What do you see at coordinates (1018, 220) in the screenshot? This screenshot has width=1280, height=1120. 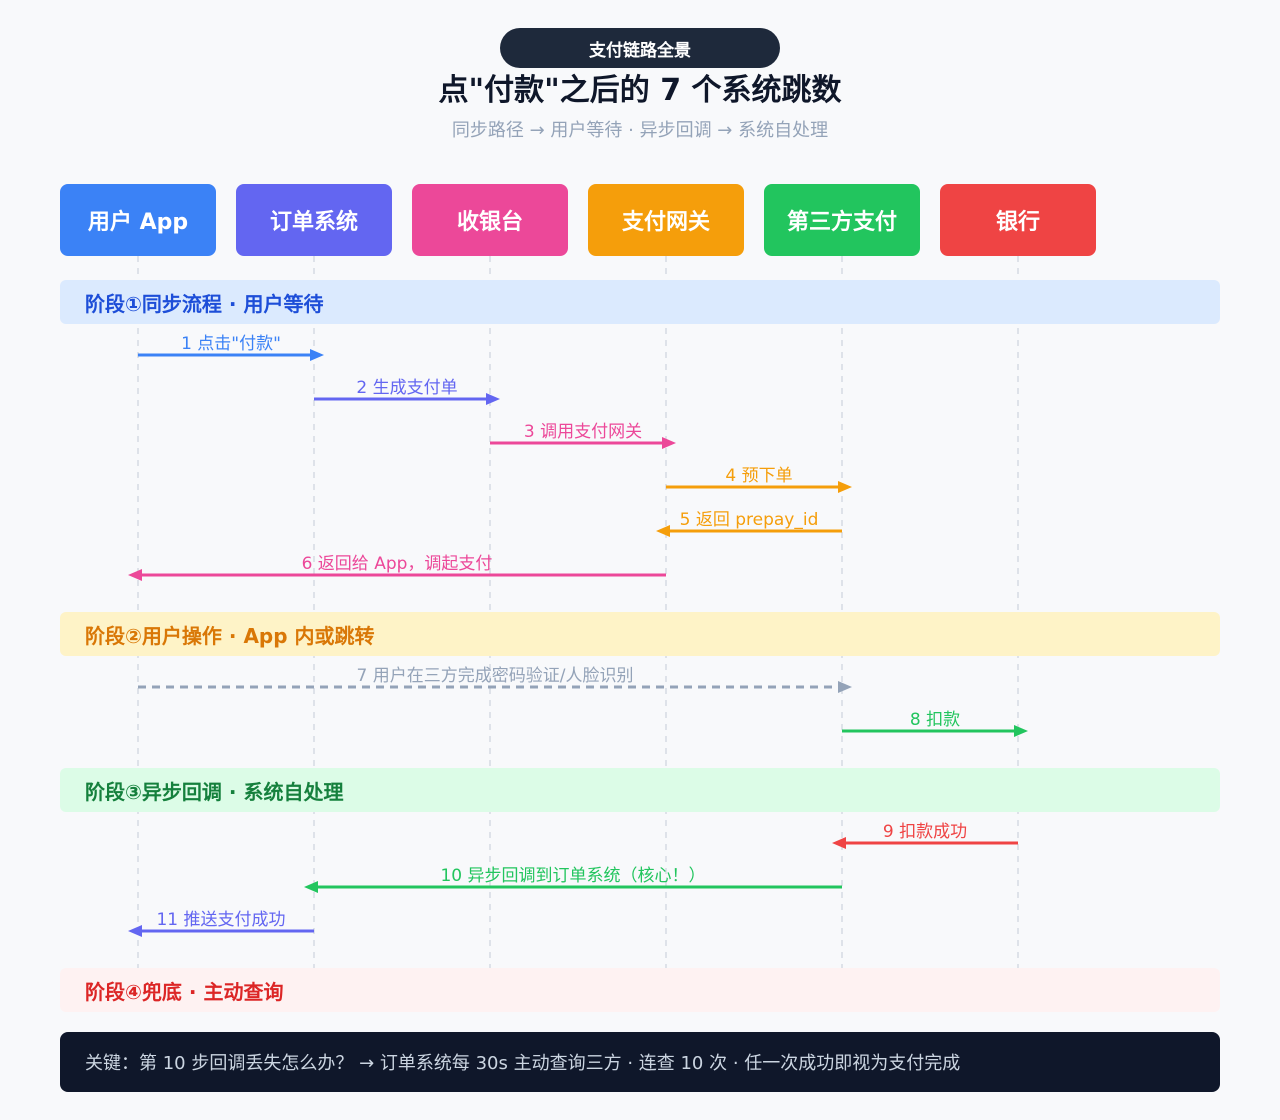 I see `actor-bank: 银行` at bounding box center [1018, 220].